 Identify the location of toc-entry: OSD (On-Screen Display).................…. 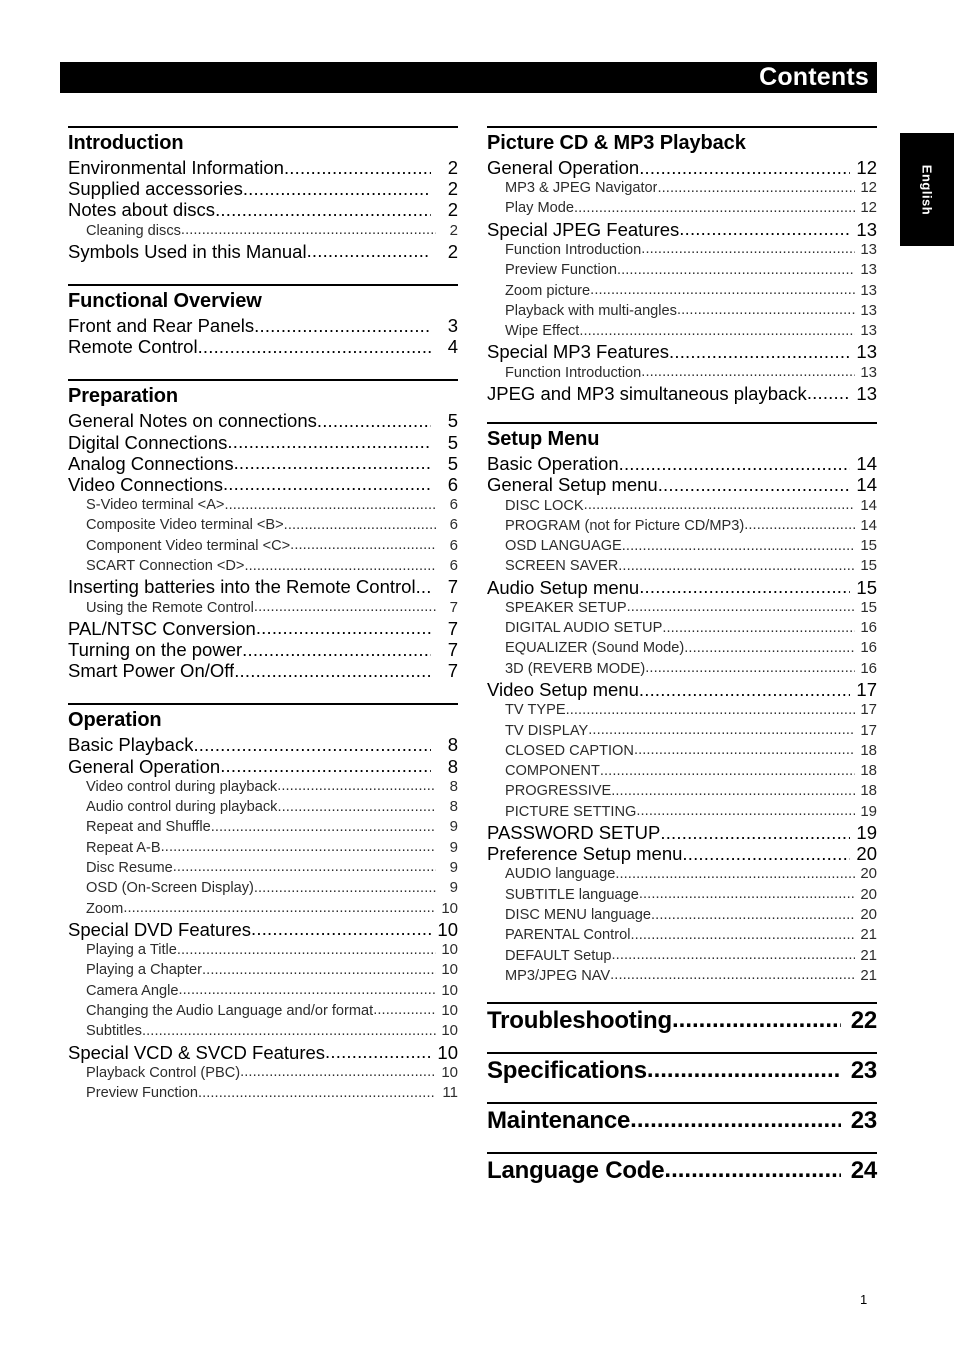
(263, 888).